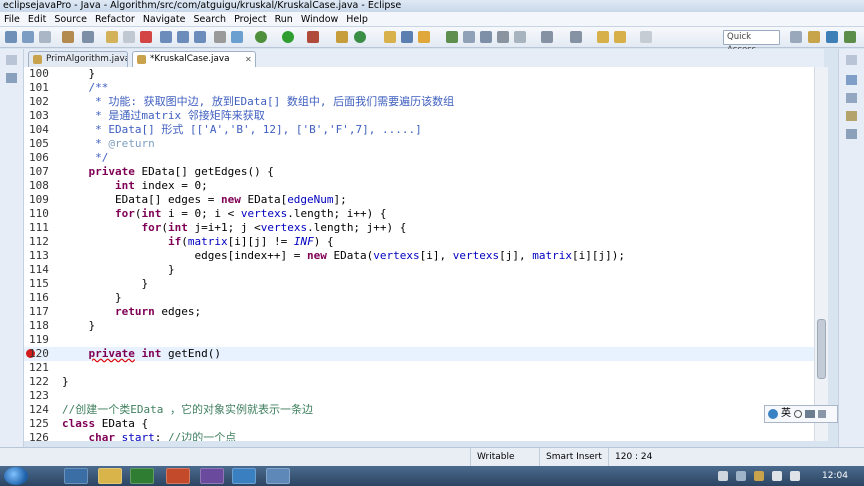 This screenshot has height=486, width=864. Describe the element at coordinates (68, 37) in the screenshot. I see `link-icon` at that location.